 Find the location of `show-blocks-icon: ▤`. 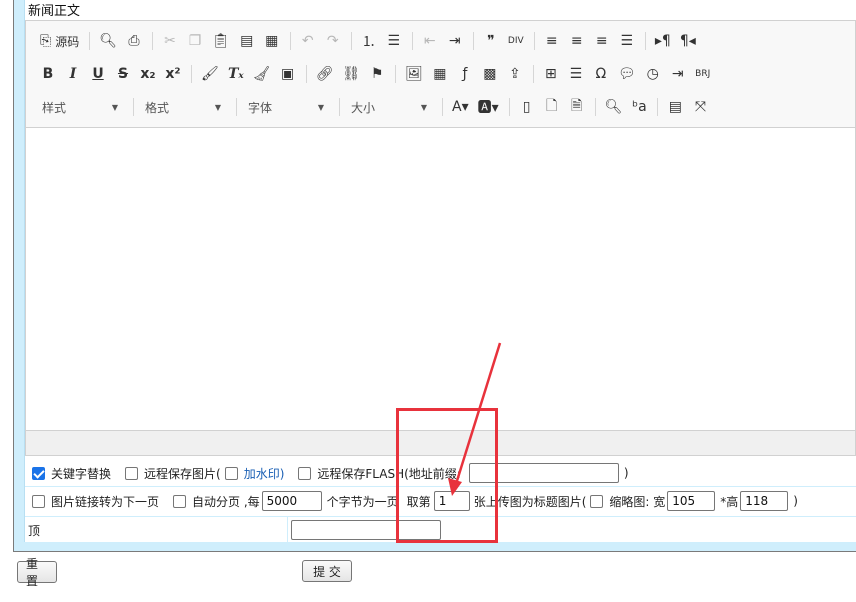

show-blocks-icon: ▤ is located at coordinates (675, 107).